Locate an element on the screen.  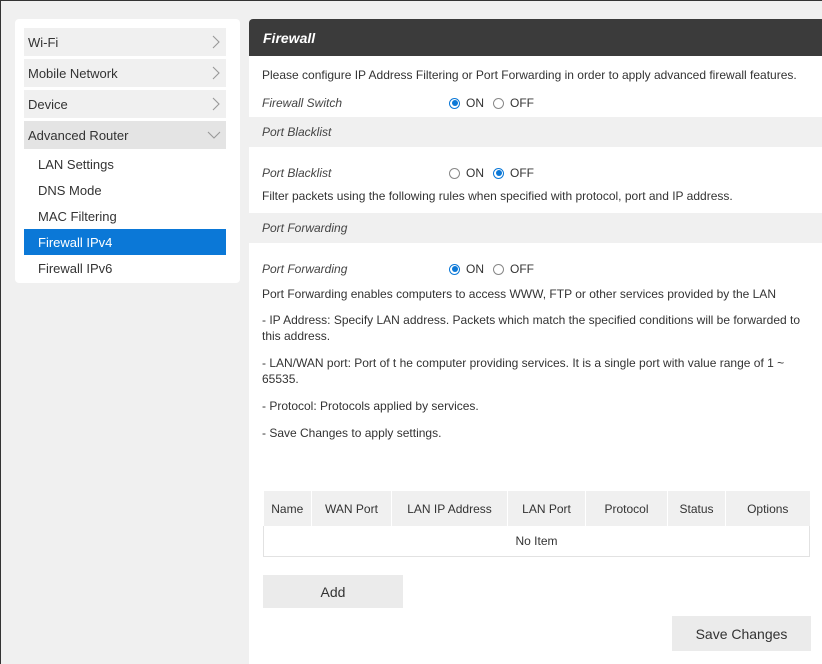
sidebar-item-wifi: Wi-Fi is located at coordinates (125, 42).